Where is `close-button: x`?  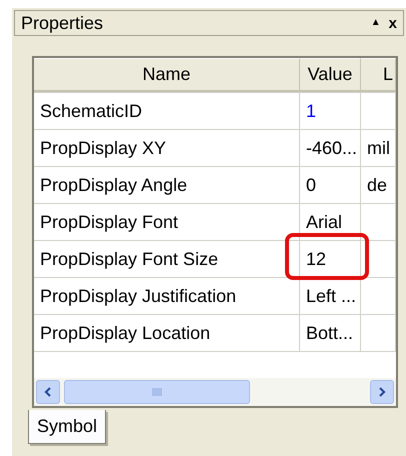
close-button: x is located at coordinates (392, 23).